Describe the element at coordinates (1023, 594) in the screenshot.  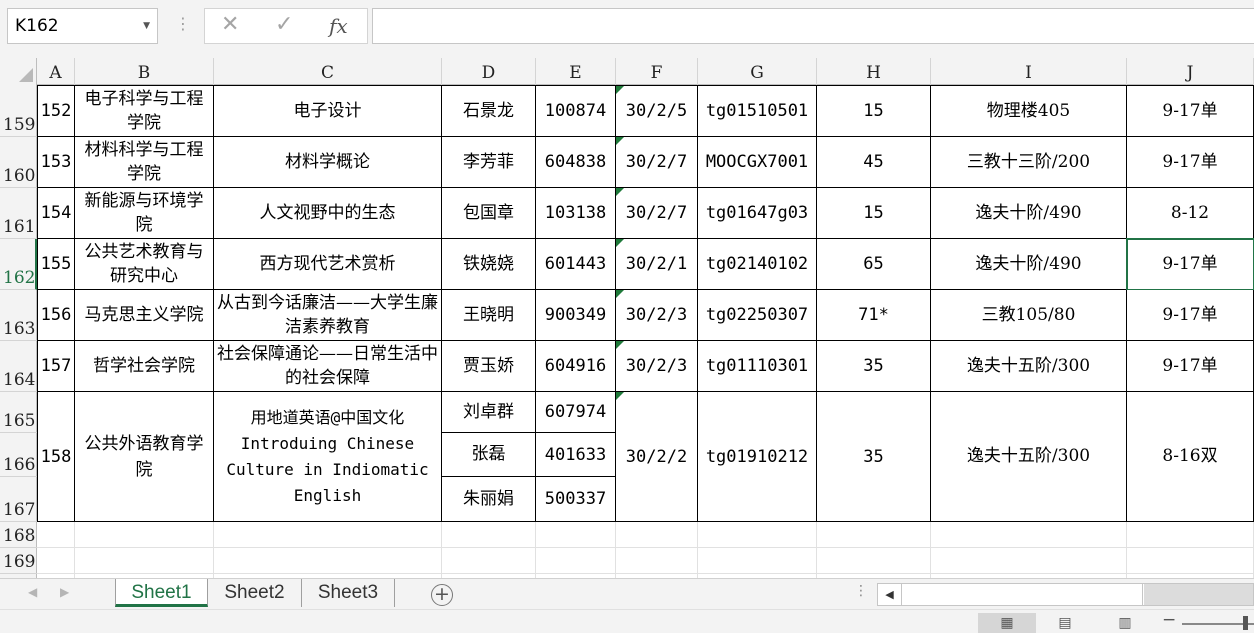
I see `scrollbar-thumb` at that location.